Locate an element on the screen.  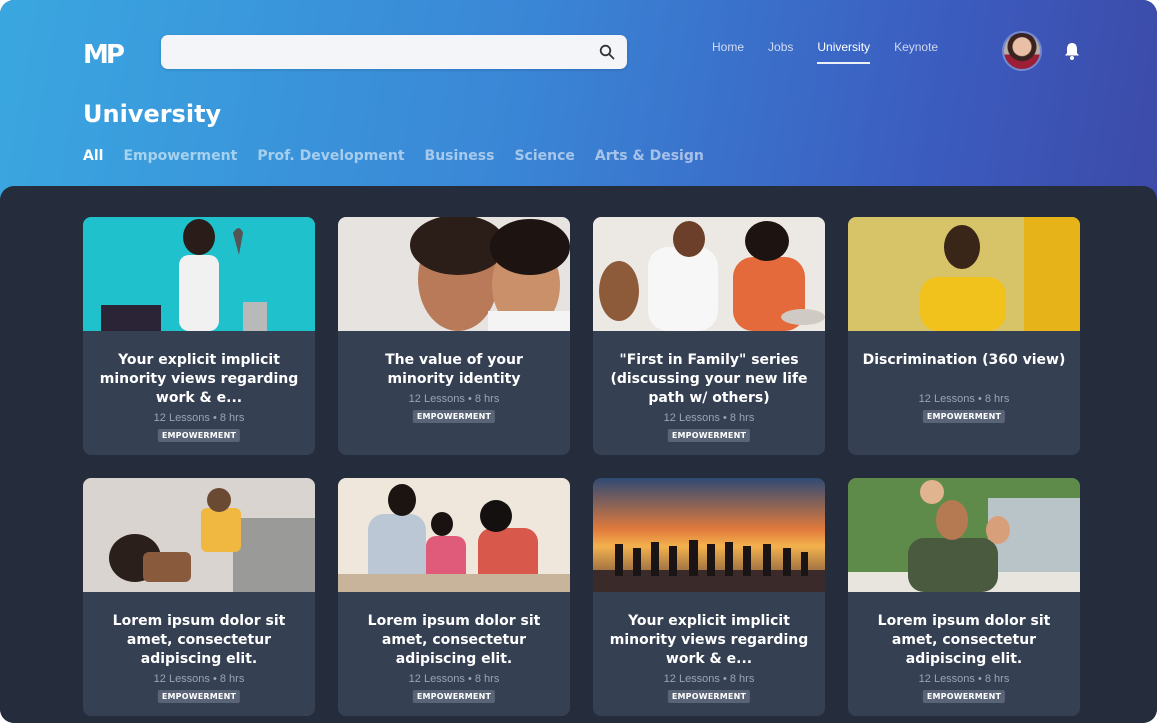
logo: MP is located at coordinates (104, 55).